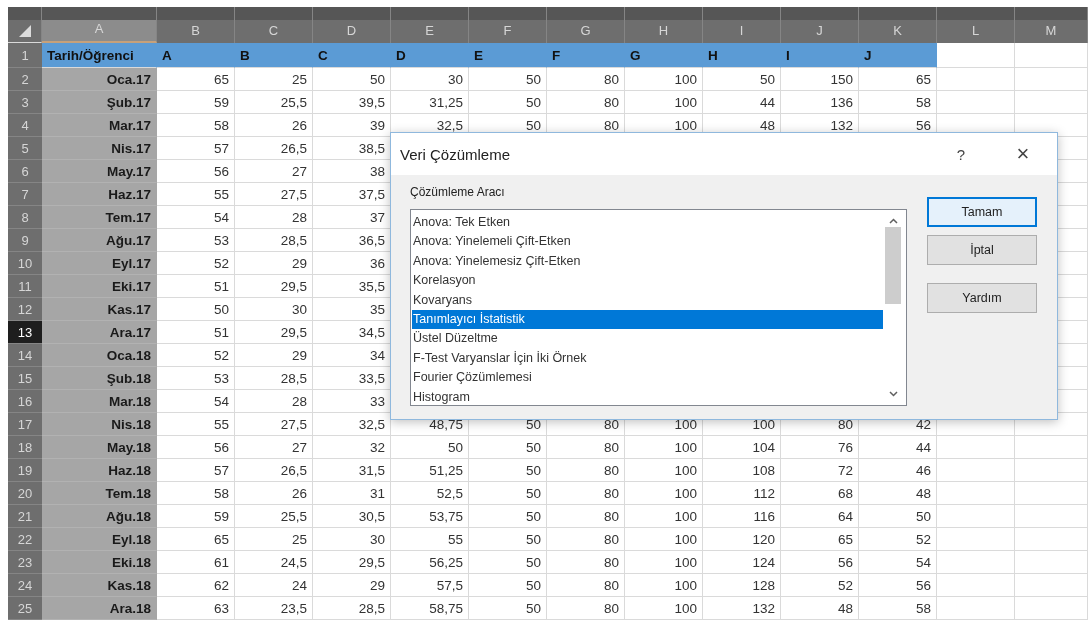  I want to click on row-header: 6, so click(25, 171).